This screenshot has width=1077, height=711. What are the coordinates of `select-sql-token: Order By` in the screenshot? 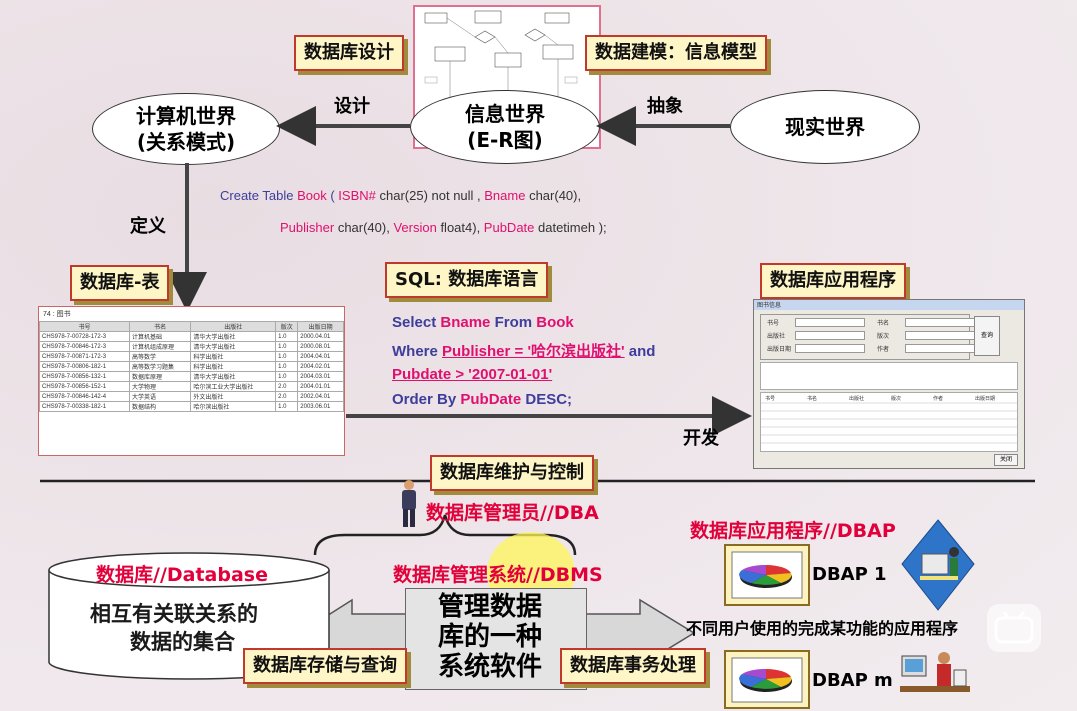 It's located at (426, 399).